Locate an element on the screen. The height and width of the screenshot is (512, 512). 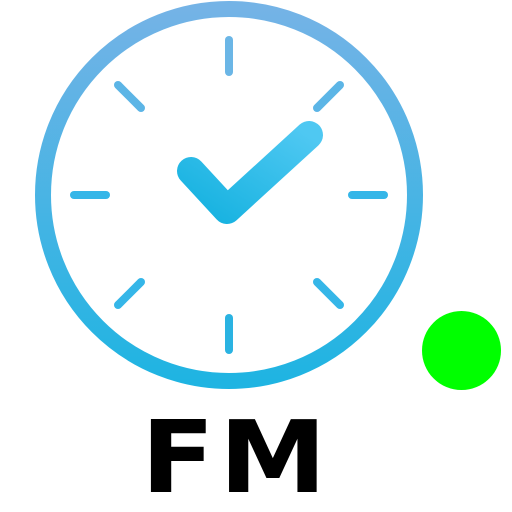
checkmark is located at coordinates (250, 172).